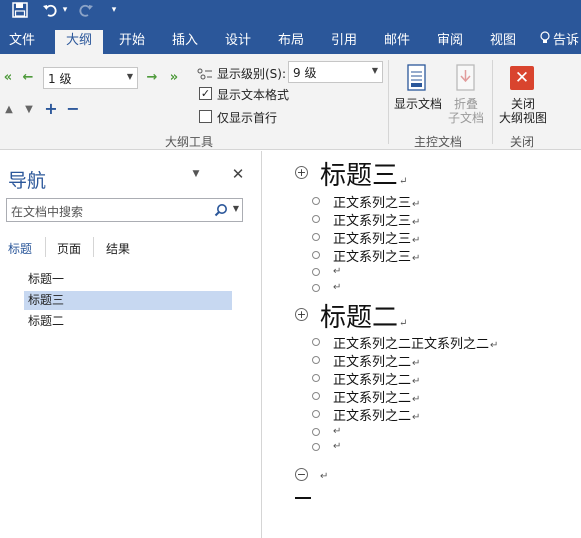 This screenshot has height=538, width=581. Describe the element at coordinates (205, 93) in the screenshot. I see `show-text-format-checkbox: ✓` at that location.